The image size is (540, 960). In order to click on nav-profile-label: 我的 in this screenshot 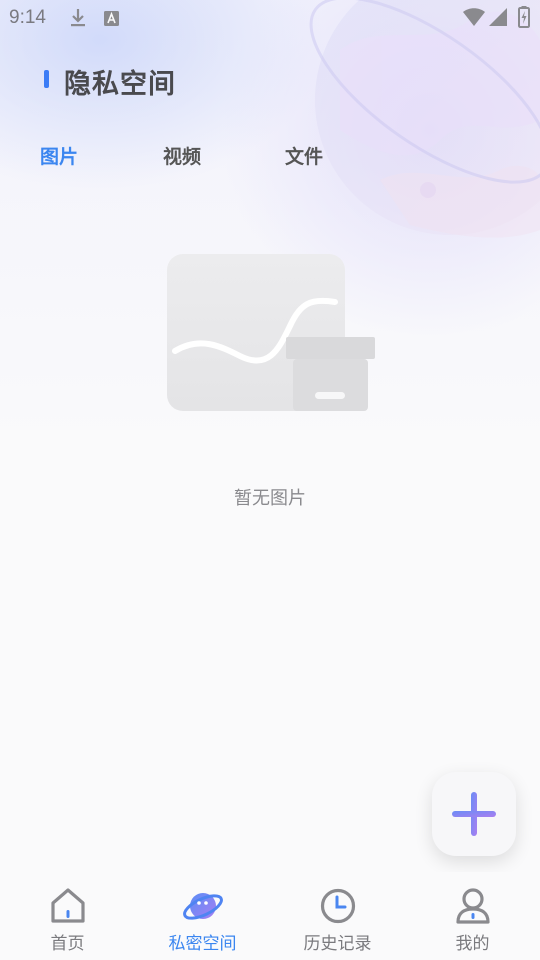, I will do `click(472, 944)`.